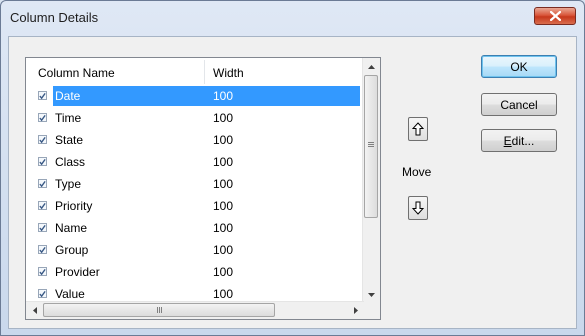 Image resolution: width=585 pixels, height=336 pixels. What do you see at coordinates (371, 146) in the screenshot?
I see `vertical-scroll-thumb` at bounding box center [371, 146].